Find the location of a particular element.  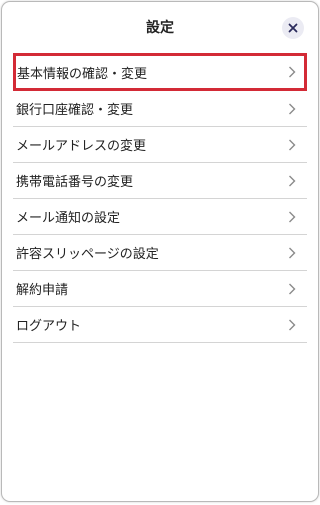

close-button is located at coordinates (293, 28).